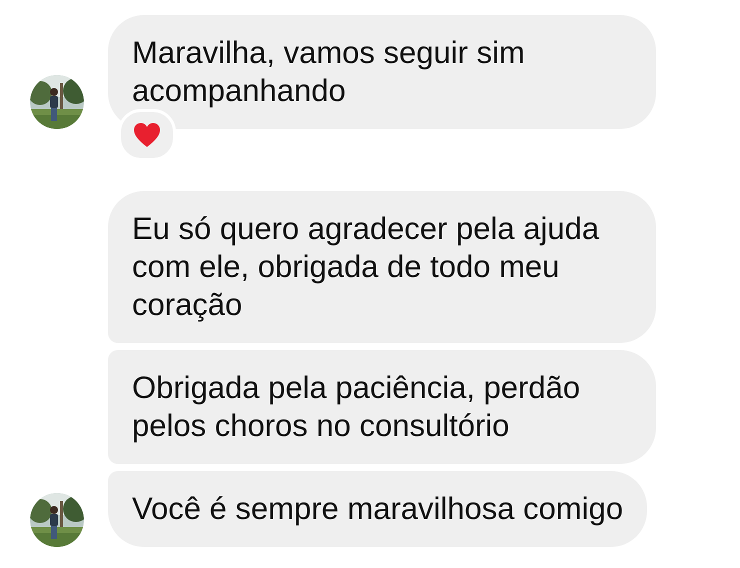 The height and width of the screenshot is (568, 740). What do you see at coordinates (378, 509) in the screenshot?
I see `message-bubble: Você é sempre maravilhosa comigo` at bounding box center [378, 509].